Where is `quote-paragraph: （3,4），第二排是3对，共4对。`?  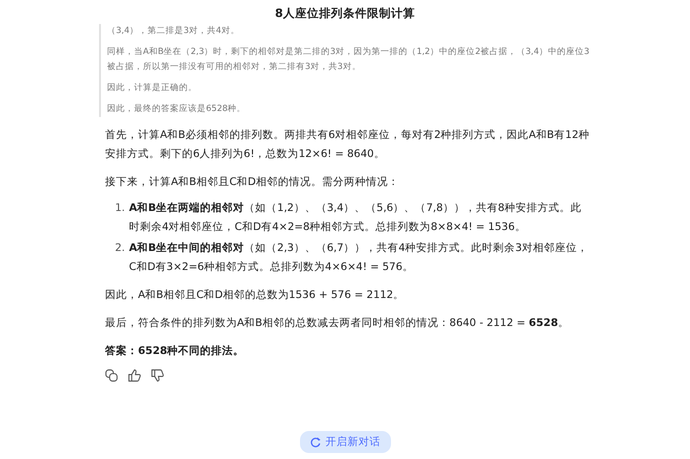
quote-paragraph: （3,4），第二排是3对，共4对。 is located at coordinates (173, 31).